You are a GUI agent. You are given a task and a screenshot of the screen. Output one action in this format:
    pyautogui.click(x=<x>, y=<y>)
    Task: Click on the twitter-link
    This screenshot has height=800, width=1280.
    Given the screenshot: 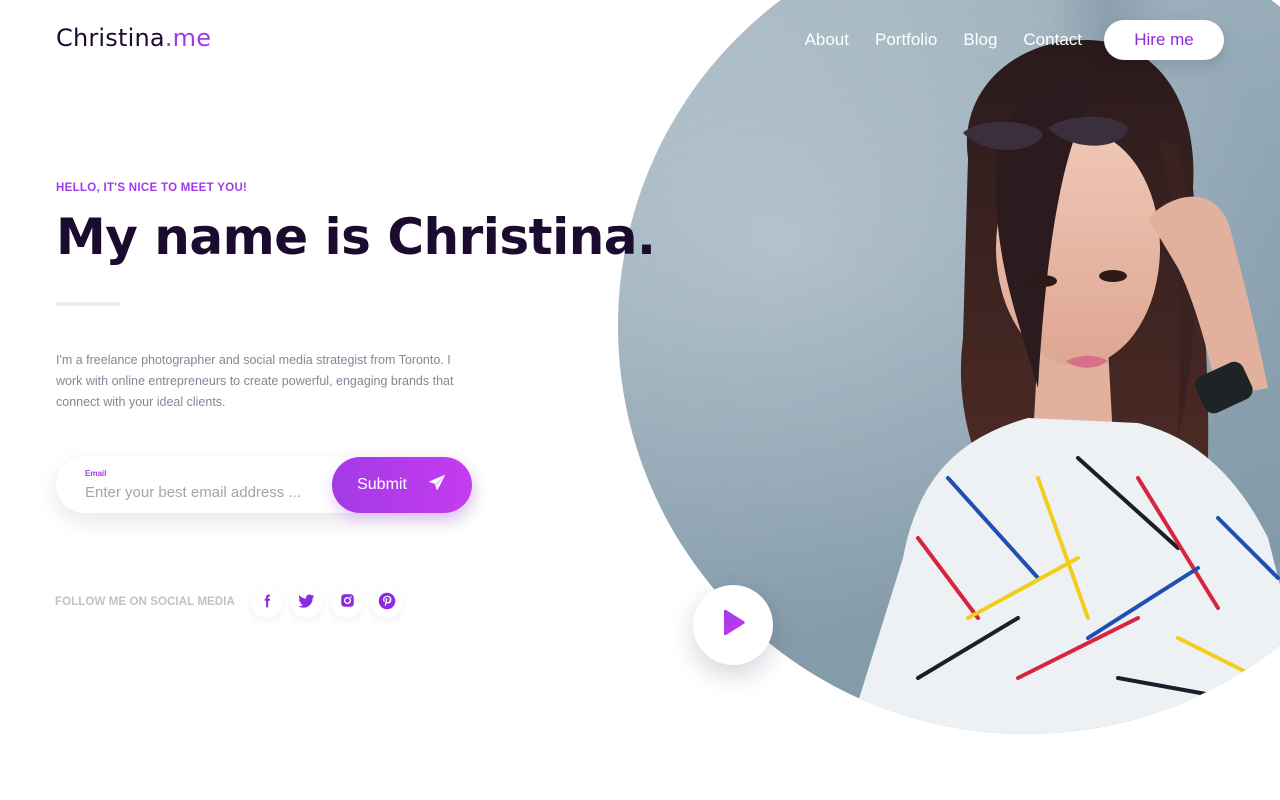 What is the action you would take?
    pyautogui.click(x=307, y=603)
    